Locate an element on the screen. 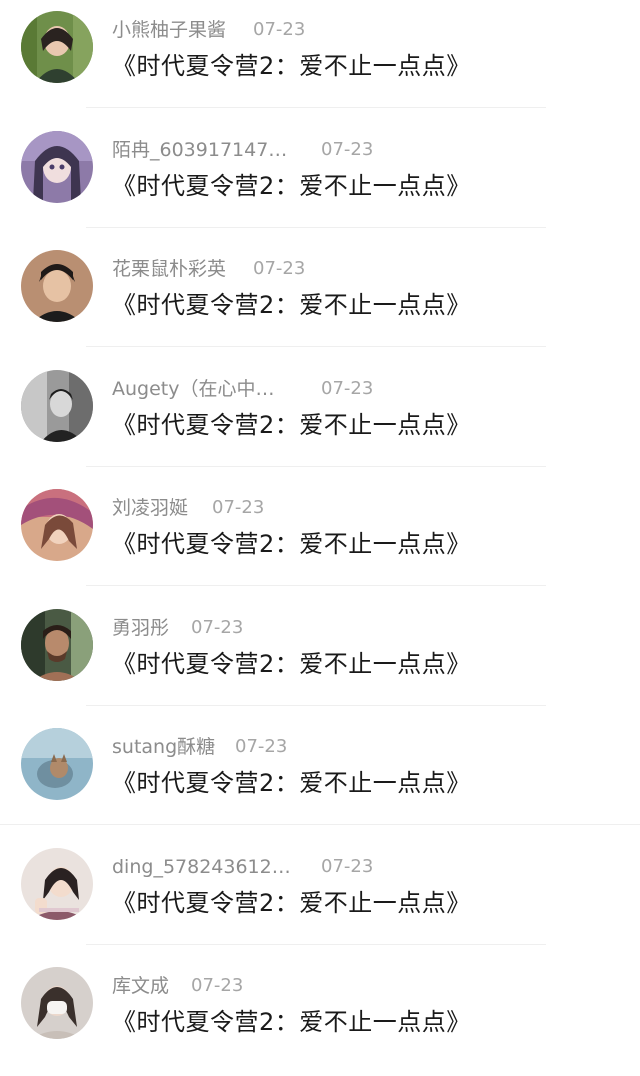 This screenshot has width=640, height=1076. username: 刘凌羽娫 is located at coordinates (150, 508).